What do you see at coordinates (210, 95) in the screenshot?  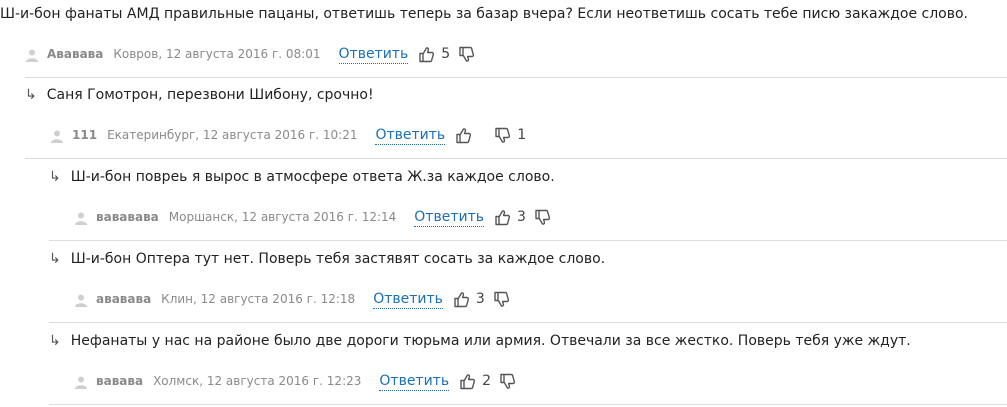 I see `comment-text: Саня Гомотрон, перезвони Шибону, срочно!` at bounding box center [210, 95].